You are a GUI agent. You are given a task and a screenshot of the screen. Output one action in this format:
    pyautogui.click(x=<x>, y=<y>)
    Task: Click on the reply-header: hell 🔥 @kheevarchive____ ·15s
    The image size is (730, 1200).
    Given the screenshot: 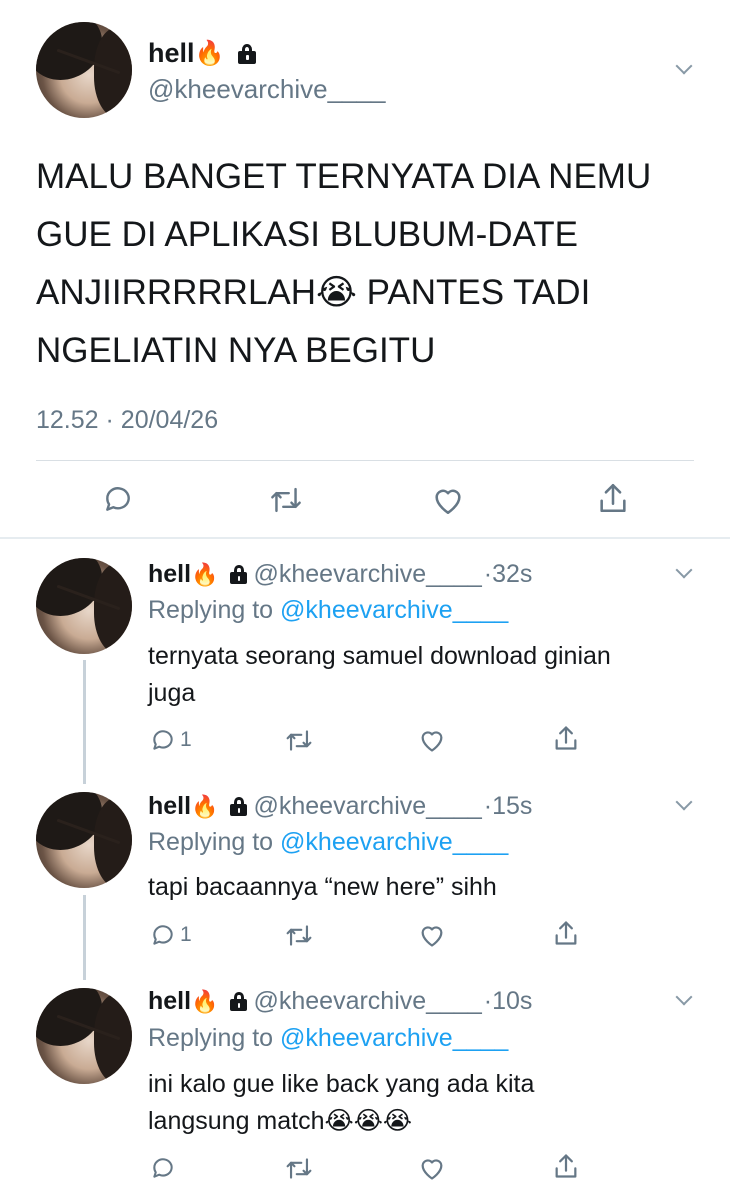 What is the action you would take?
    pyautogui.click(x=340, y=806)
    